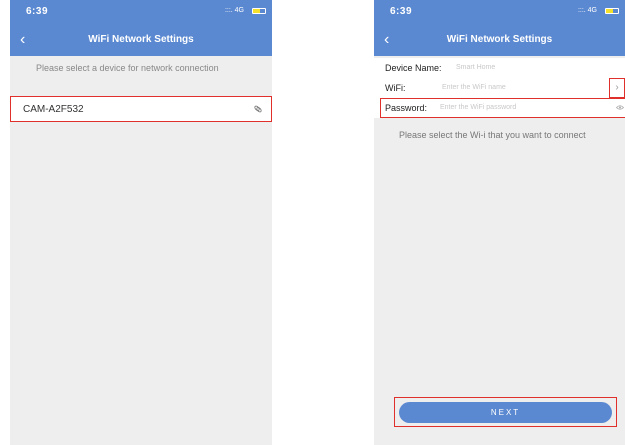  Describe the element at coordinates (395, 88) in the screenshot. I see `wifi-label: WiFi:` at that location.